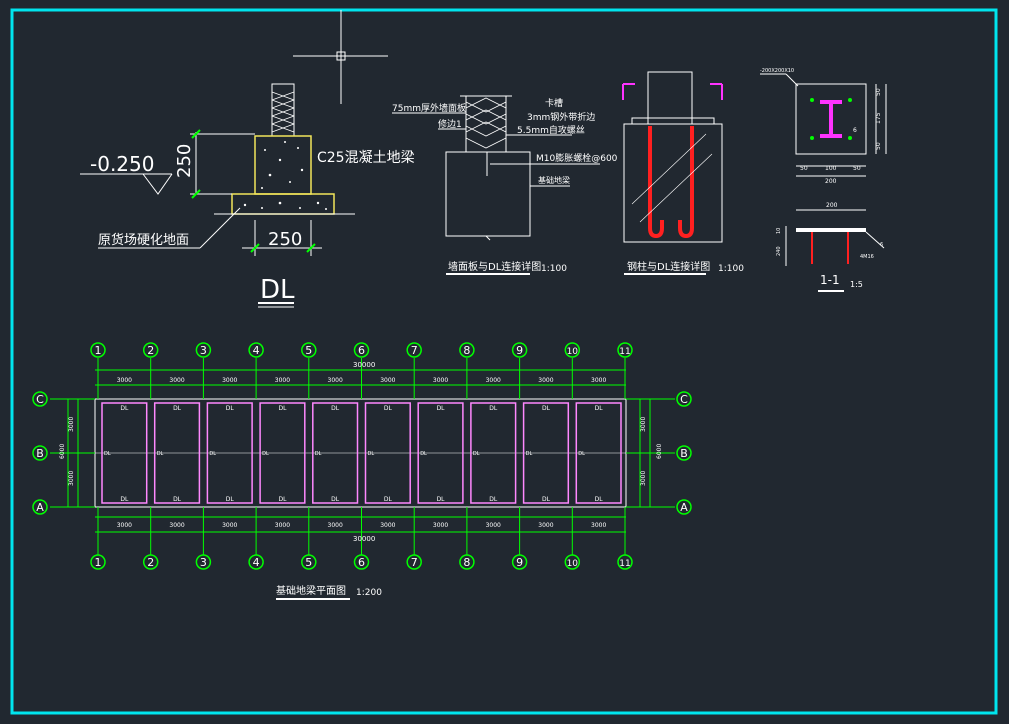 This screenshot has height=724, width=1009. Describe the element at coordinates (804, 168) in the screenshot. I see `plate-dim-b1: 50` at that location.